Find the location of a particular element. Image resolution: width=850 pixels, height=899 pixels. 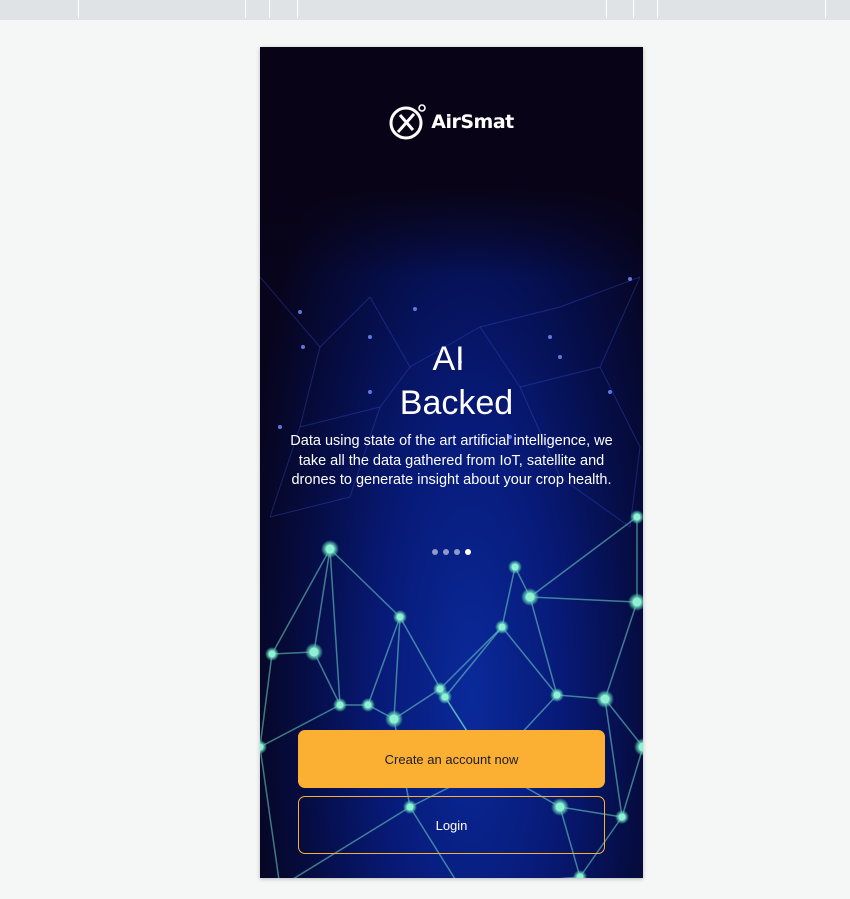

login-button: Login is located at coordinates (451, 825).